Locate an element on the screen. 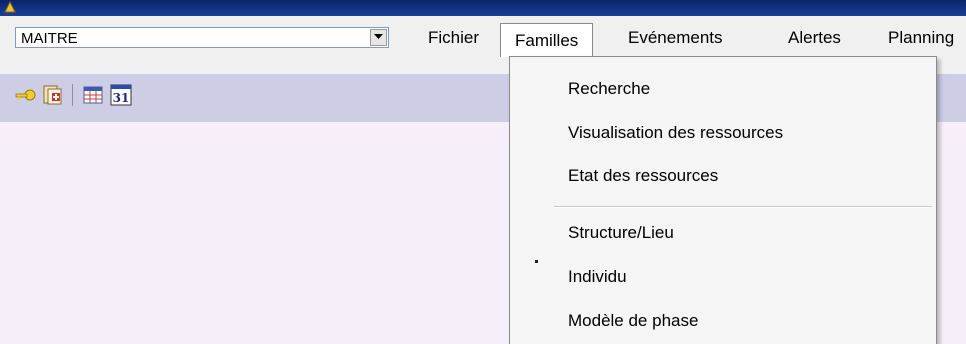  document-add-icon is located at coordinates (53, 95).